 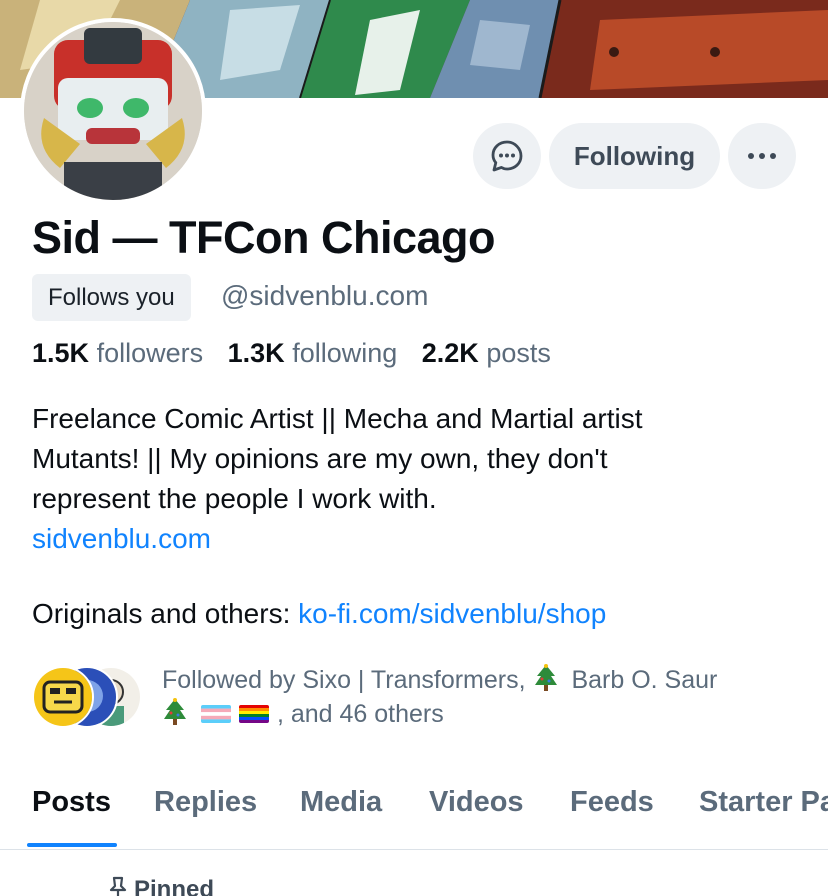 I want to click on rainbow-flag-icon, so click(x=253, y=714).